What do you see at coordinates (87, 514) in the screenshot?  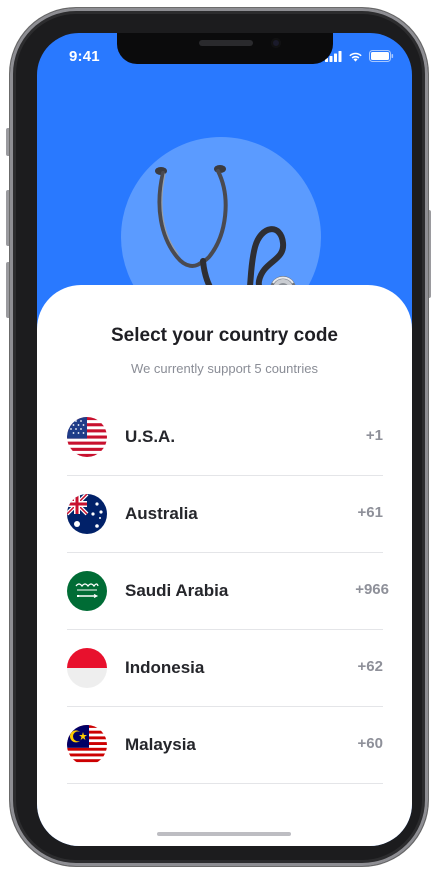 I see `australia-flag-icon` at bounding box center [87, 514].